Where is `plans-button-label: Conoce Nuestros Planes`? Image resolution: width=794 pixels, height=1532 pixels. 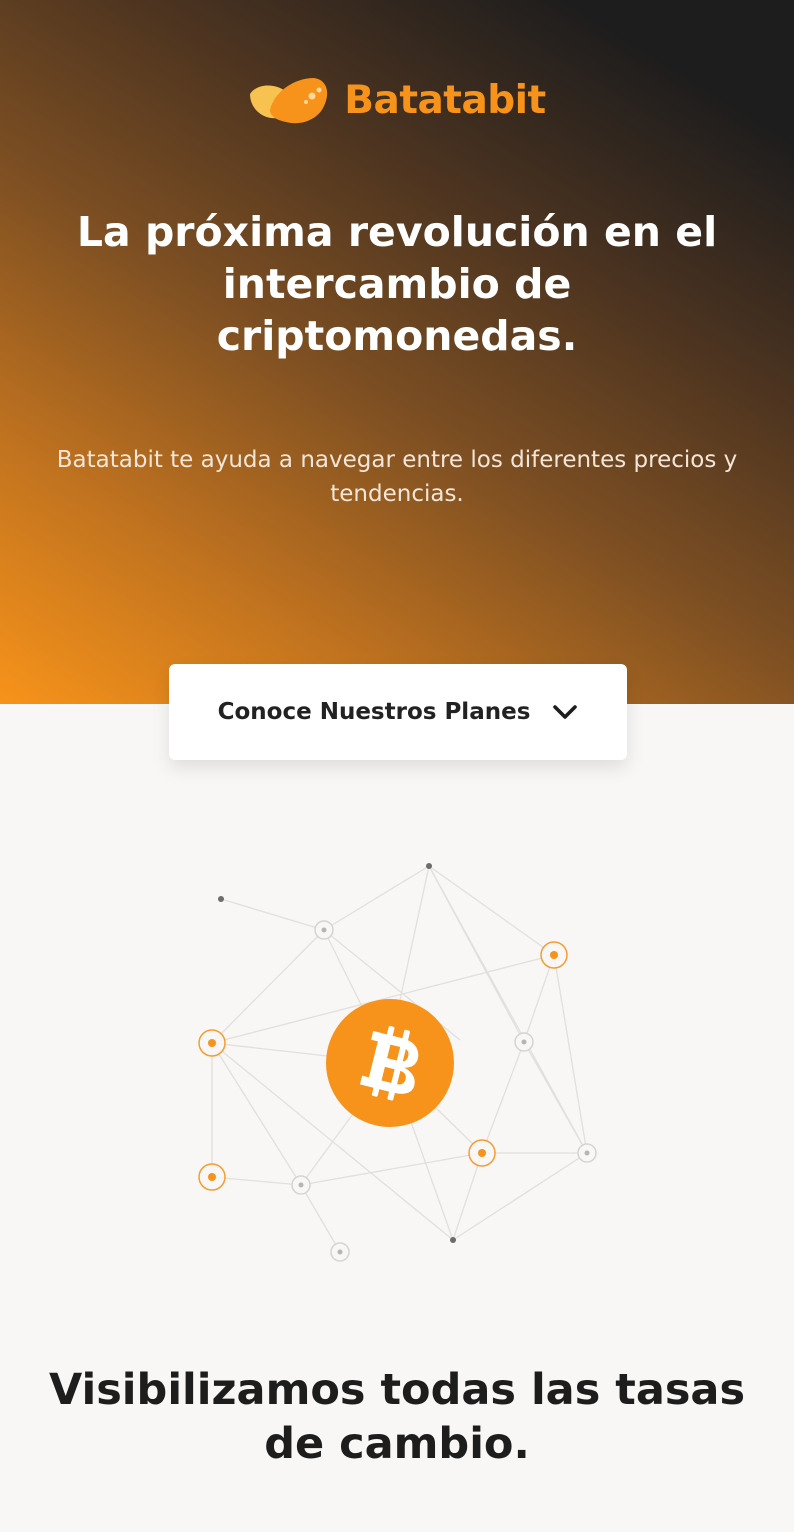 plans-button-label: Conoce Nuestros Planes is located at coordinates (374, 712).